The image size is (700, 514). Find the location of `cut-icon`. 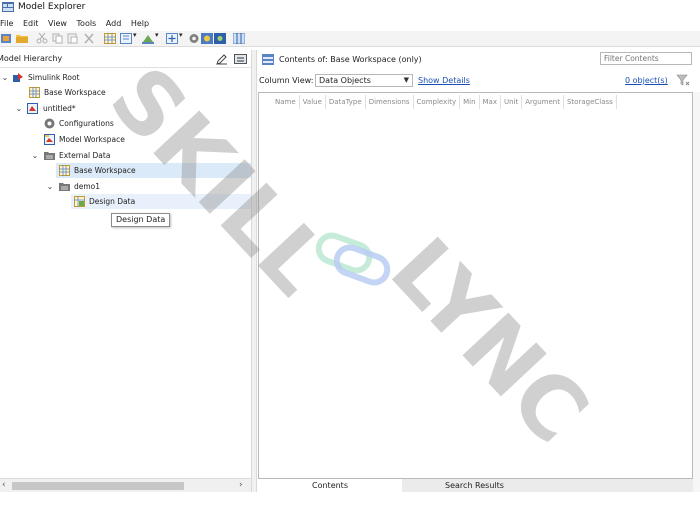

cut-icon is located at coordinates (42, 38).